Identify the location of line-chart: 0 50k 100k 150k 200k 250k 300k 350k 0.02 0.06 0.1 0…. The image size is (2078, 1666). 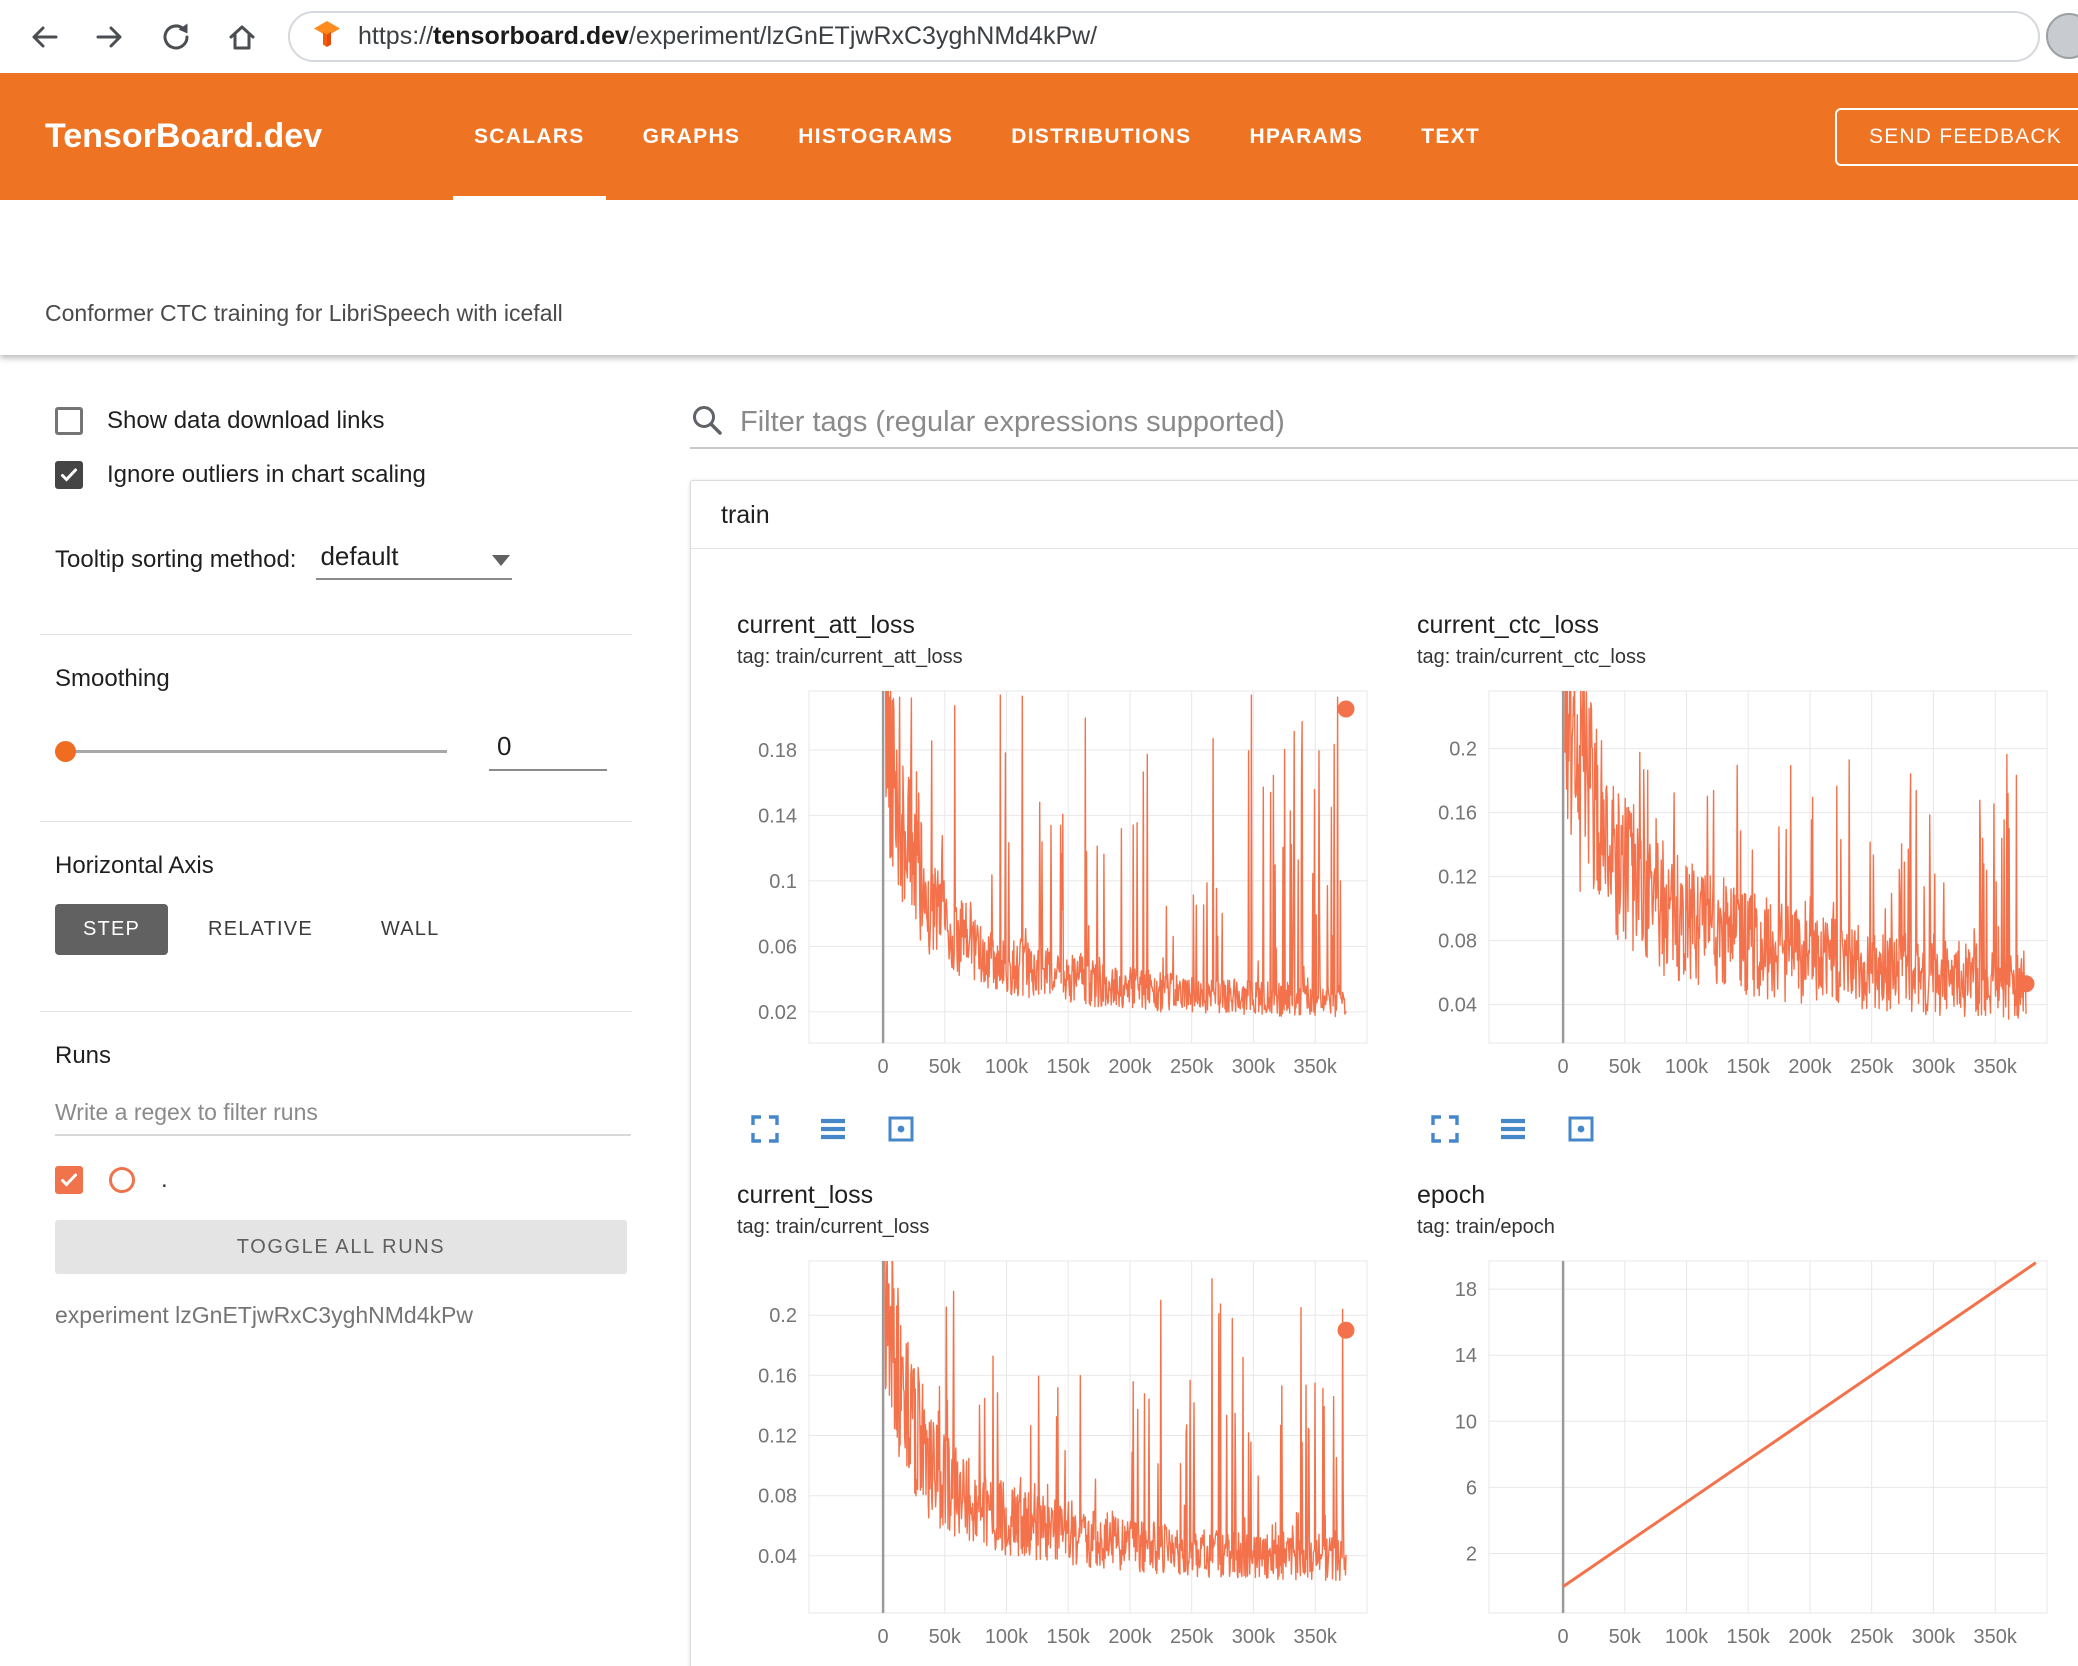
(1051, 893).